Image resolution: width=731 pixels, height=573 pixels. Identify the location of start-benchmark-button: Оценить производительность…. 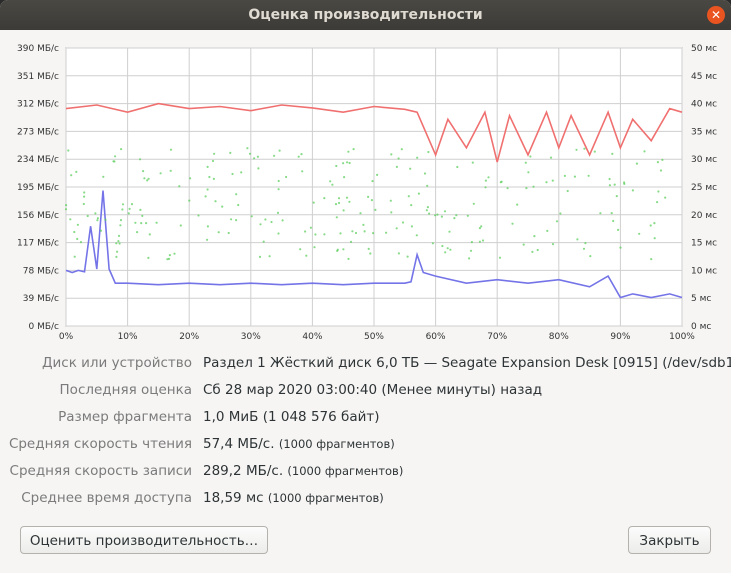
(144, 540).